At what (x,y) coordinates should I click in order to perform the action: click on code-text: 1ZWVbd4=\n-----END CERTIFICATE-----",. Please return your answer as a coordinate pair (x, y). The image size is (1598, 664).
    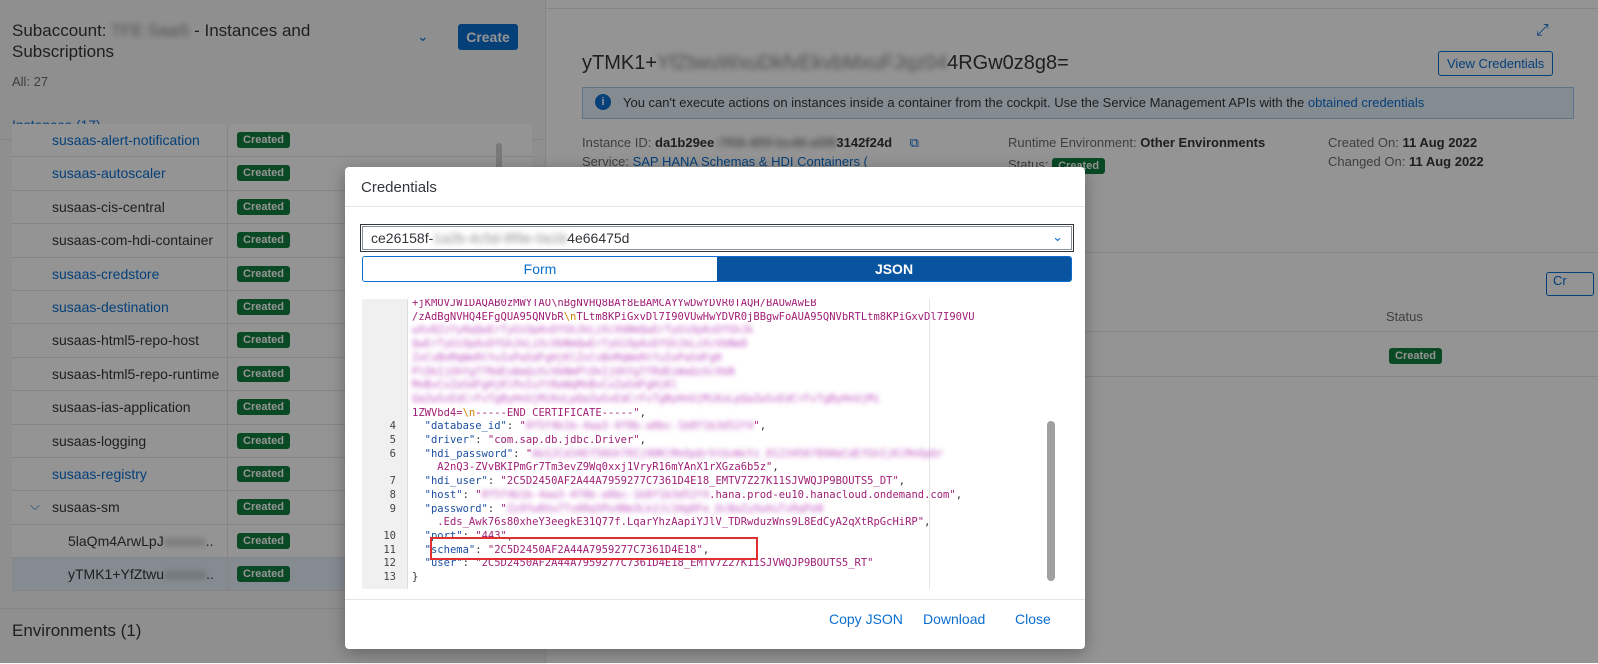
    Looking at the image, I should click on (529, 412).